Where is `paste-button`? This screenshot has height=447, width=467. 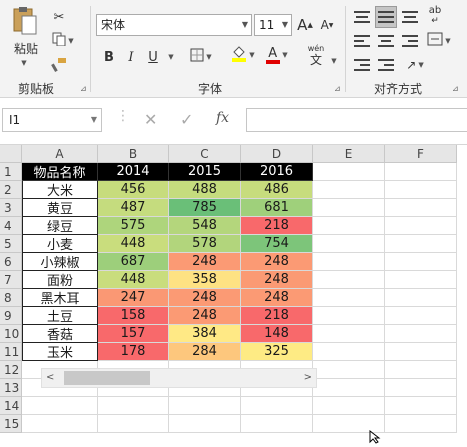 paste-button is located at coordinates (25, 22).